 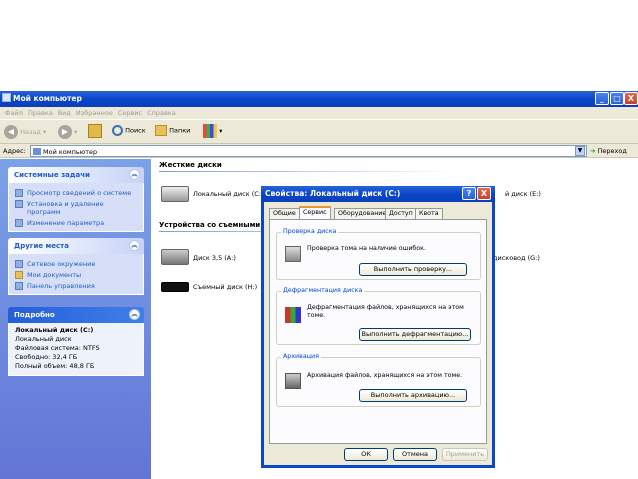 What do you see at coordinates (19, 264) in the screenshot?
I see `network-icon` at bounding box center [19, 264].